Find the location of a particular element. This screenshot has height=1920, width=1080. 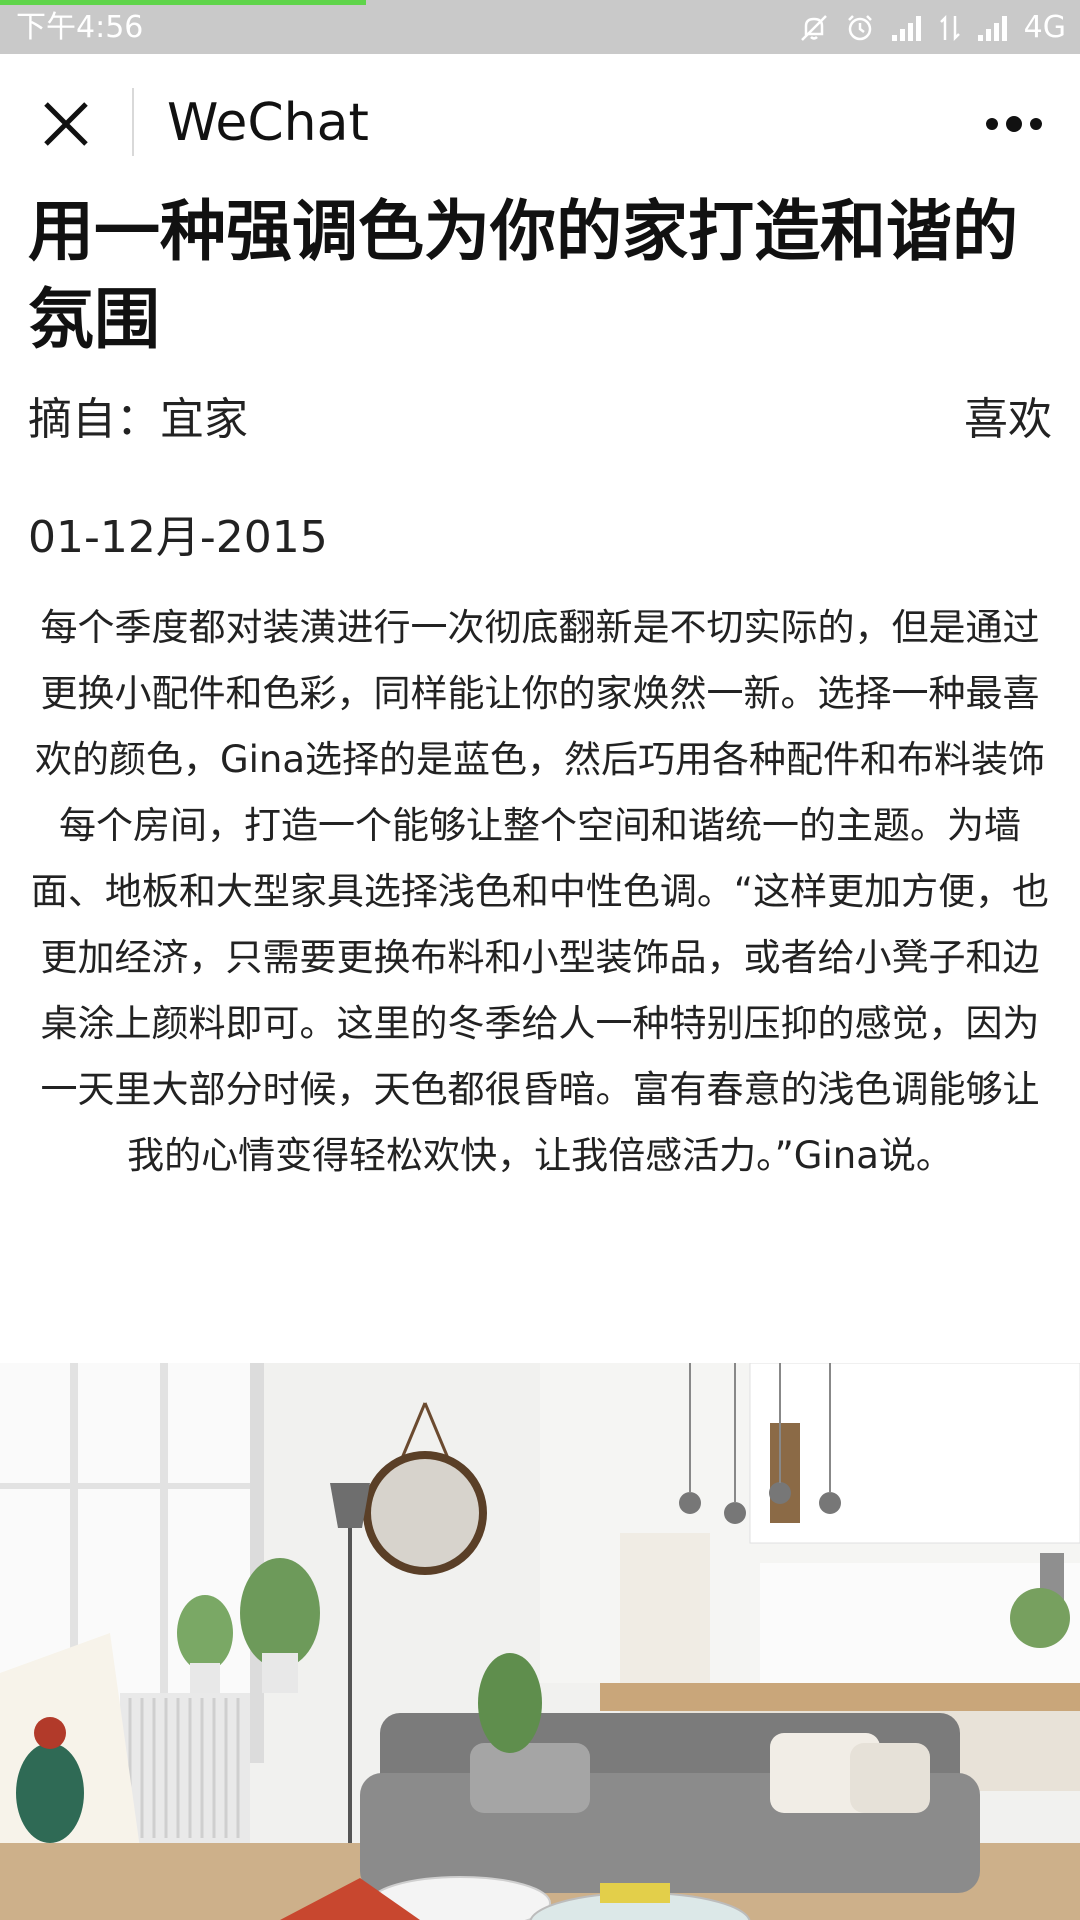

more-button is located at coordinates (1014, 124).